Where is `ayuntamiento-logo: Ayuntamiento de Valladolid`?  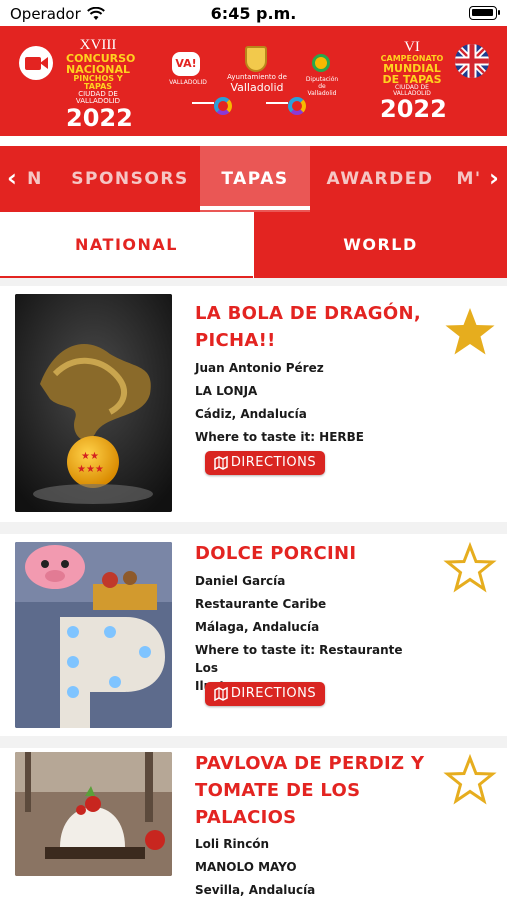
ayuntamiento-logo: Ayuntamiento de Valladolid is located at coordinates (257, 83).